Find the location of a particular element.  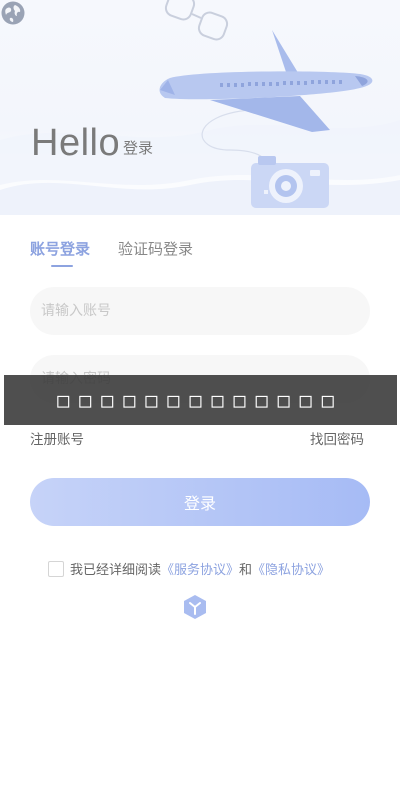

agreement-and: 和 is located at coordinates (246, 570).